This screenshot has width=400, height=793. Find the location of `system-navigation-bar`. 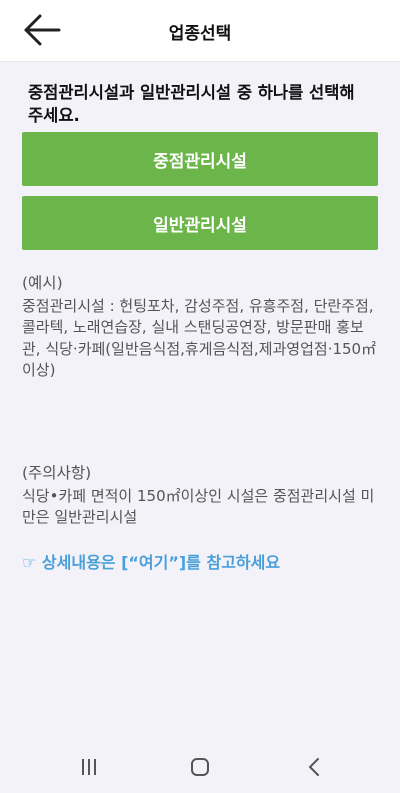

system-navigation-bar is located at coordinates (200, 765).